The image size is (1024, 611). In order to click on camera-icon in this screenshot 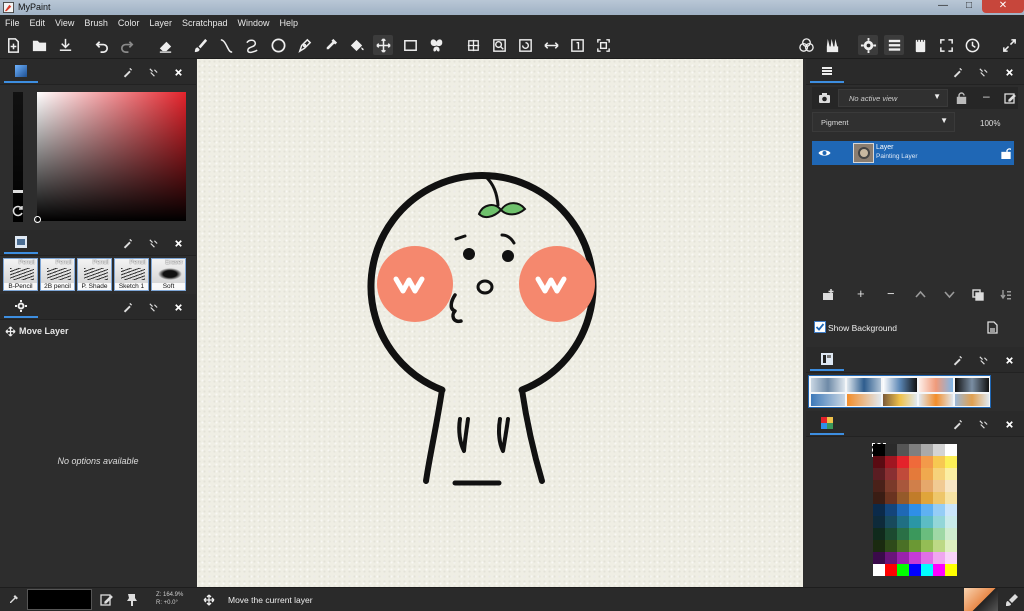, I will do `click(824, 98)`.